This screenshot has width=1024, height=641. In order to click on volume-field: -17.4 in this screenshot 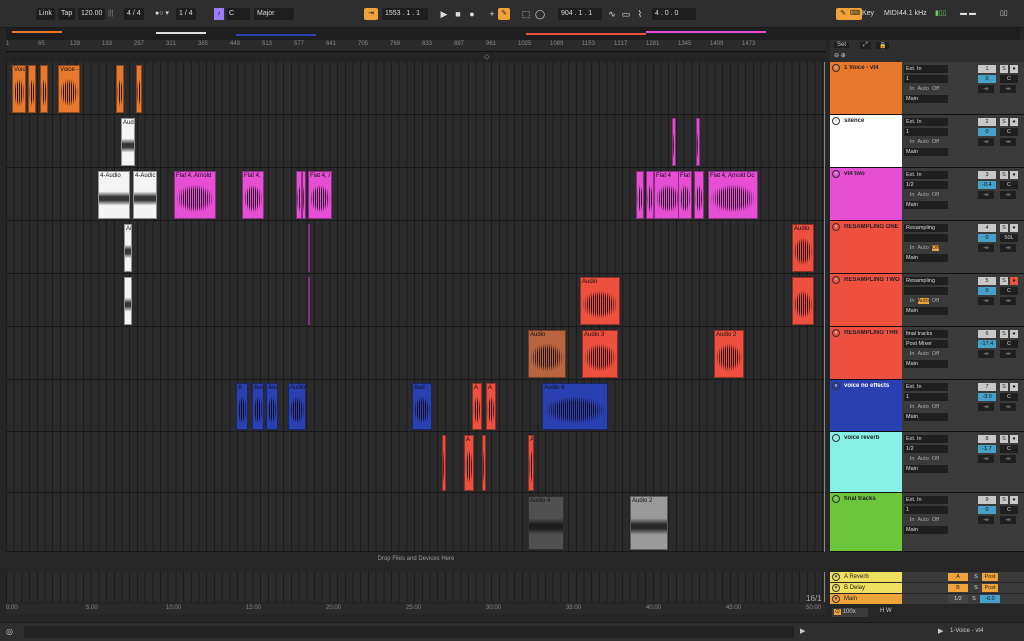, I will do `click(987, 344)`.